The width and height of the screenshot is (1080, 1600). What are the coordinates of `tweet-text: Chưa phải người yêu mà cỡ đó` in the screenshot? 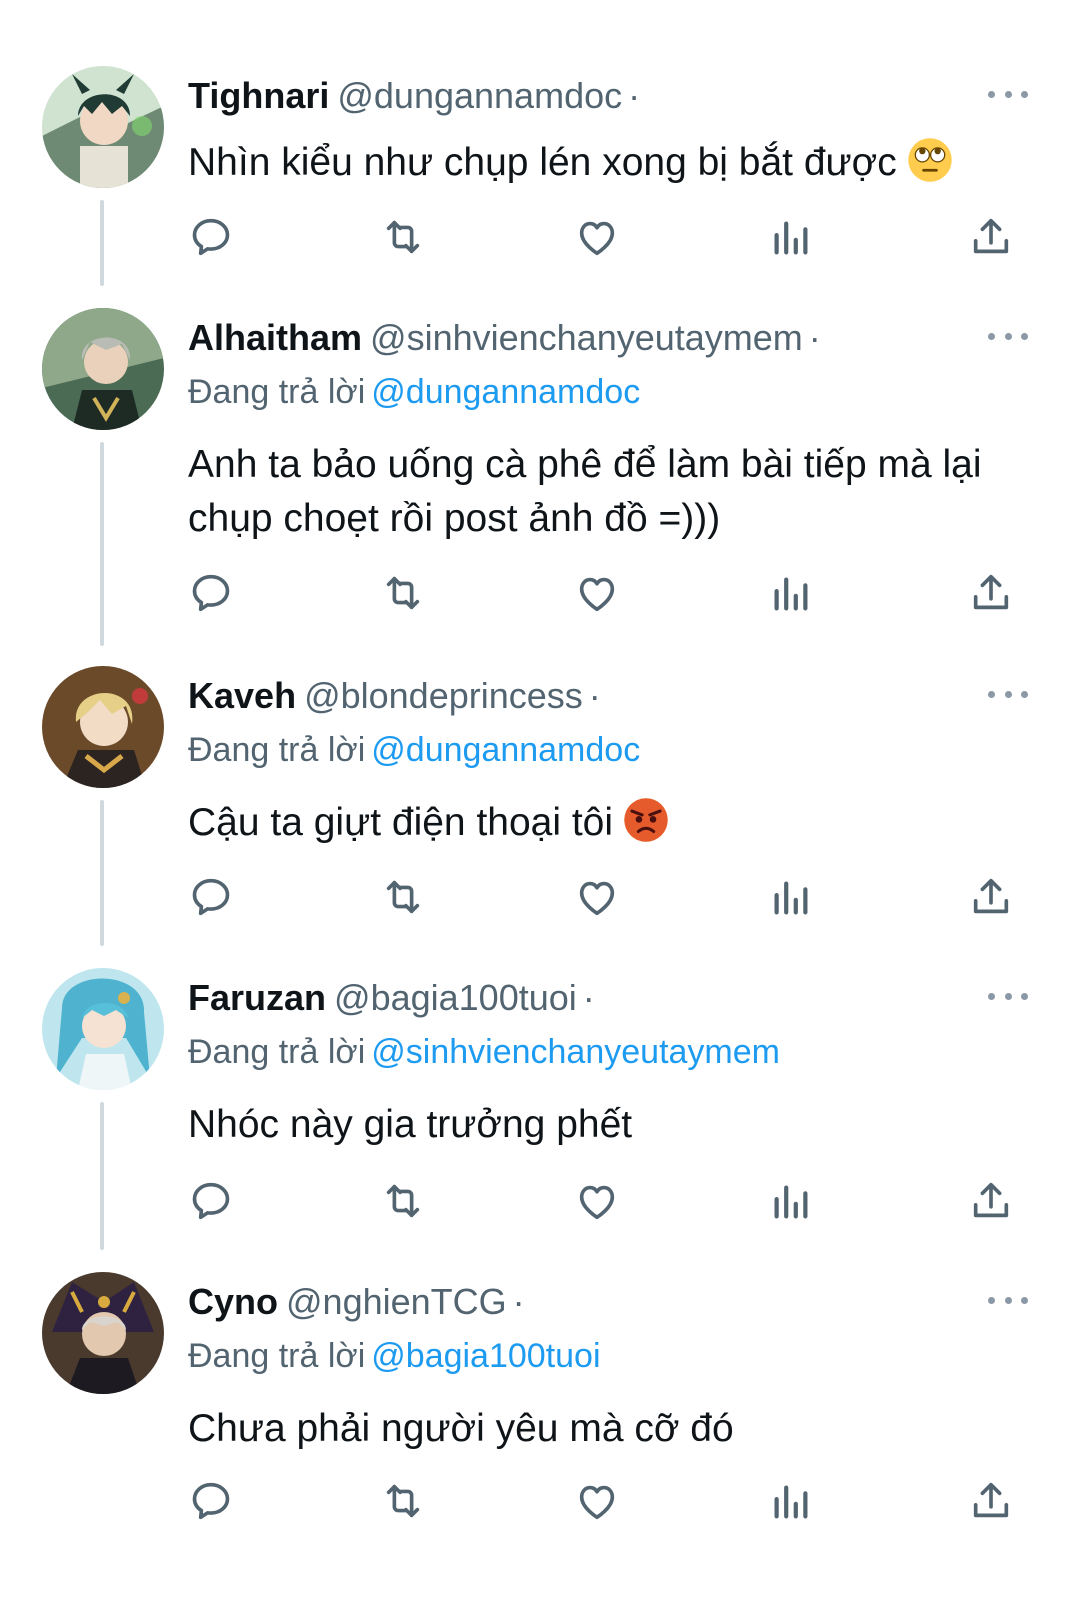 It's located at (613, 1429).